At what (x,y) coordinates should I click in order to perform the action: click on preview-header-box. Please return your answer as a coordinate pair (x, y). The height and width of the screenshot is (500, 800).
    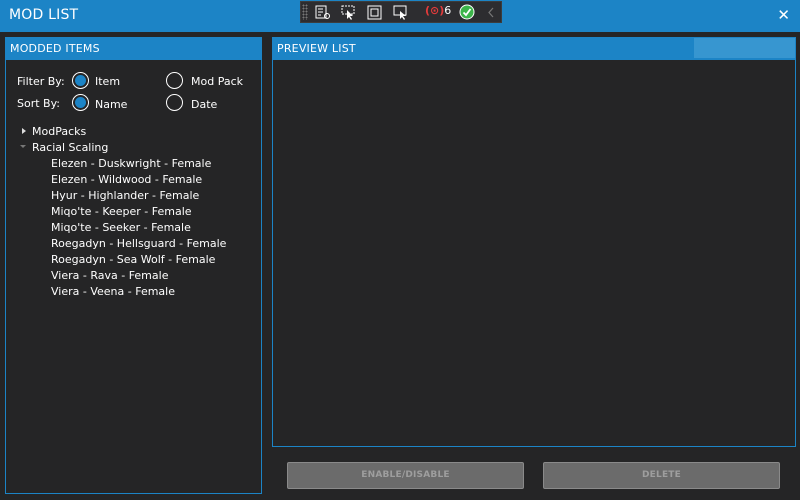
    Looking at the image, I should click on (744, 48).